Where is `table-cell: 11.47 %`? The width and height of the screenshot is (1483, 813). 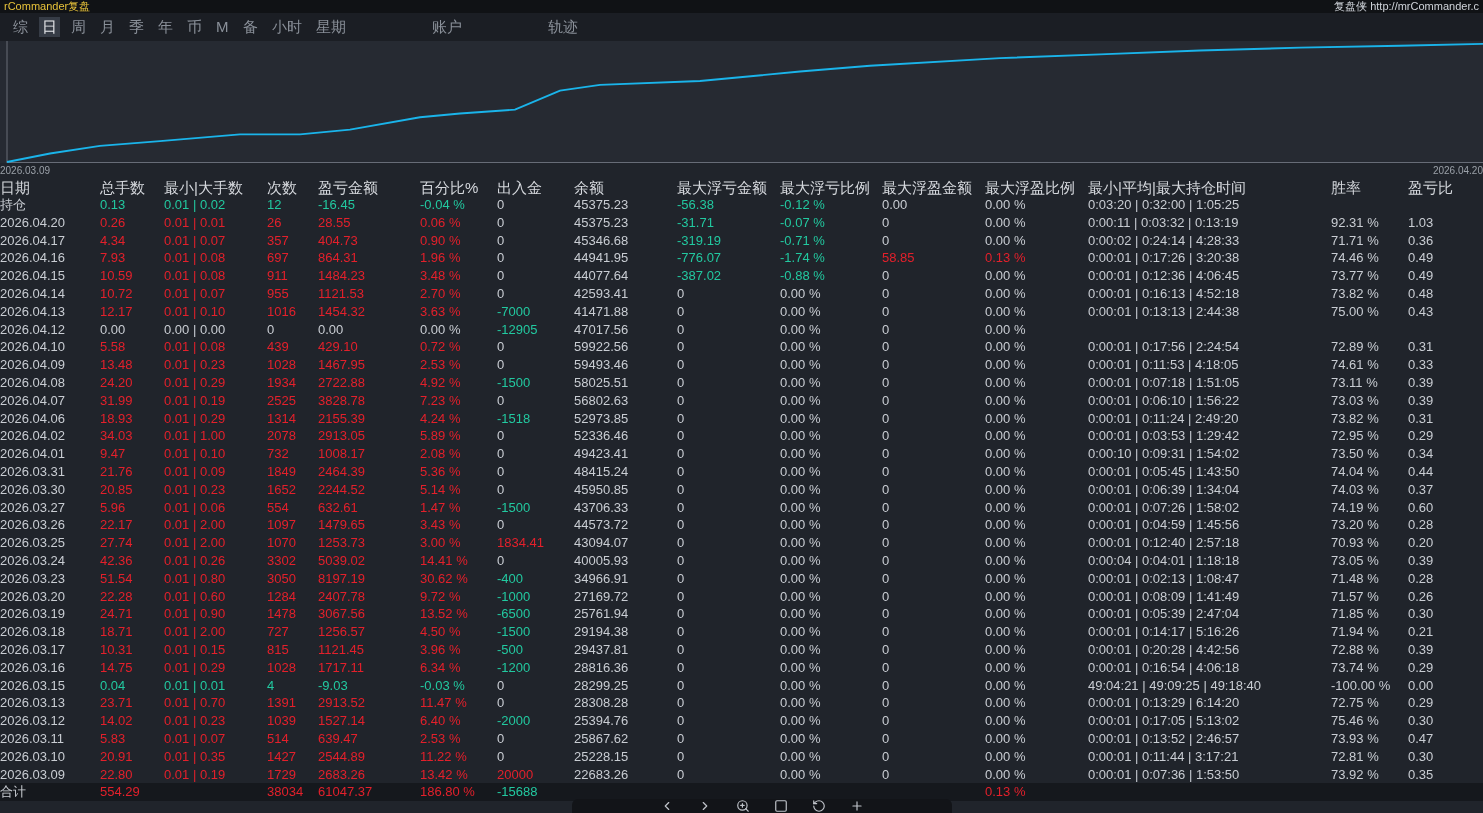
table-cell: 11.47 % is located at coordinates (443, 703).